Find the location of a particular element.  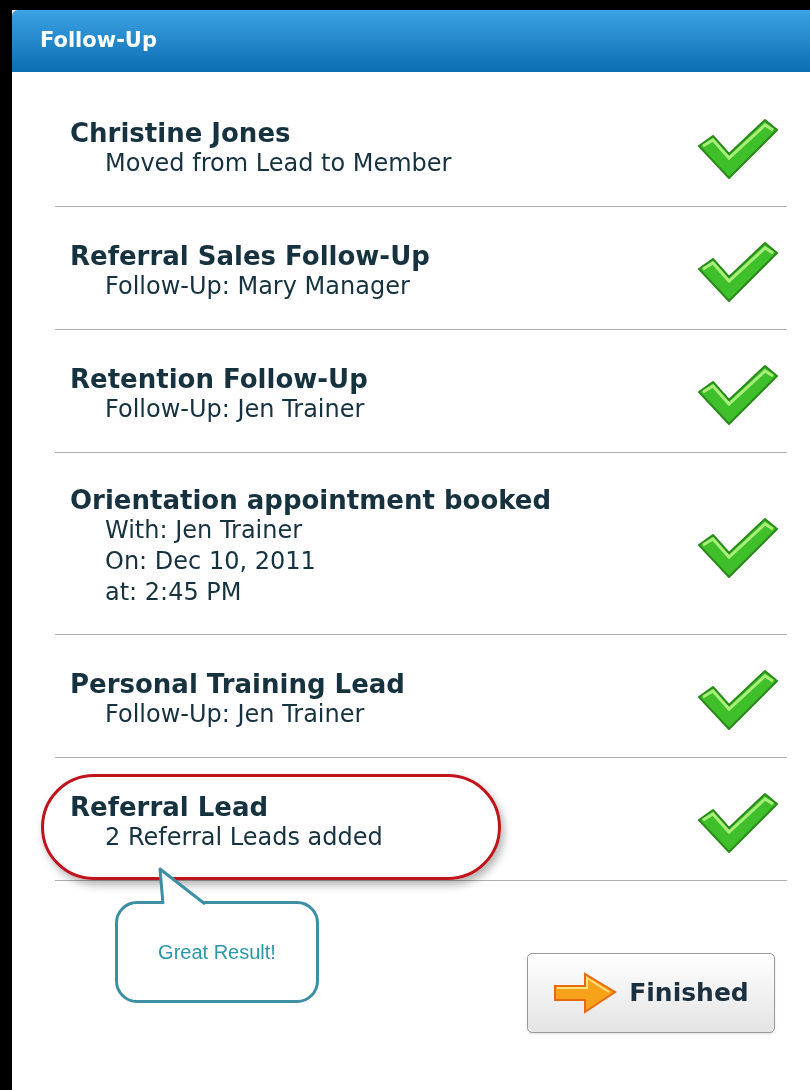

item-detail: With: Jen Trainer is located at coordinates (204, 530).